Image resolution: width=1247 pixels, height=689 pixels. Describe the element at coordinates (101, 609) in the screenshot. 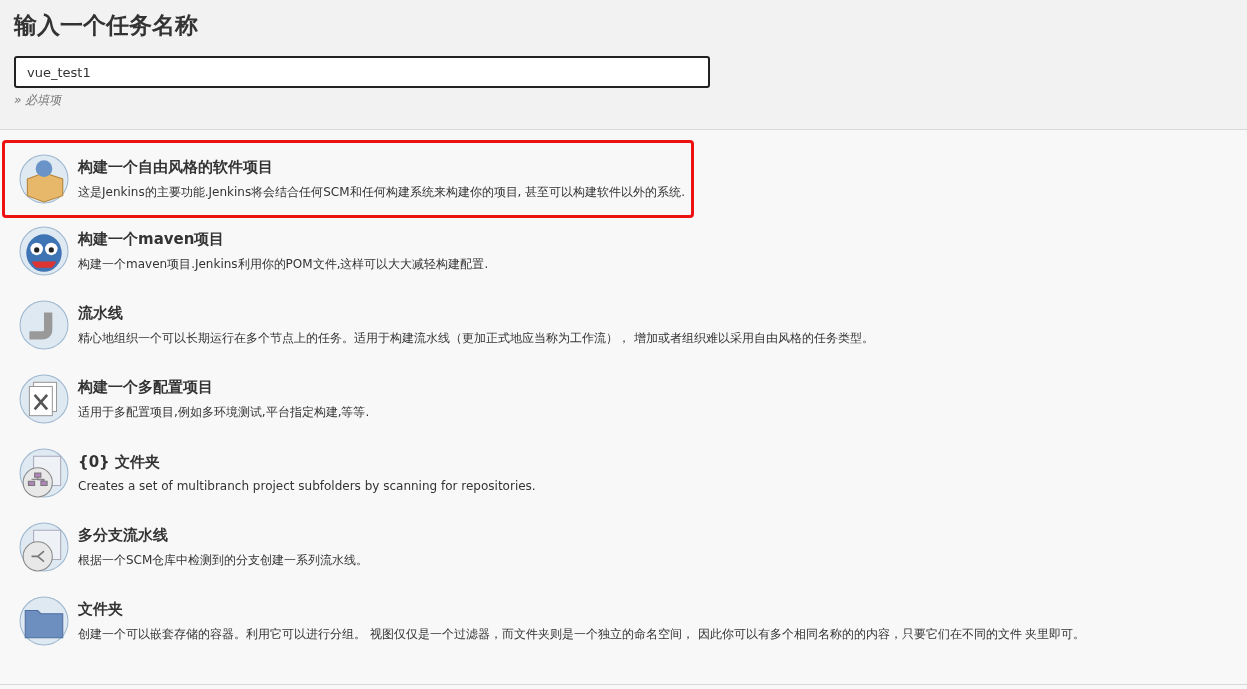

I see `job-type-title: 文件夹` at that location.